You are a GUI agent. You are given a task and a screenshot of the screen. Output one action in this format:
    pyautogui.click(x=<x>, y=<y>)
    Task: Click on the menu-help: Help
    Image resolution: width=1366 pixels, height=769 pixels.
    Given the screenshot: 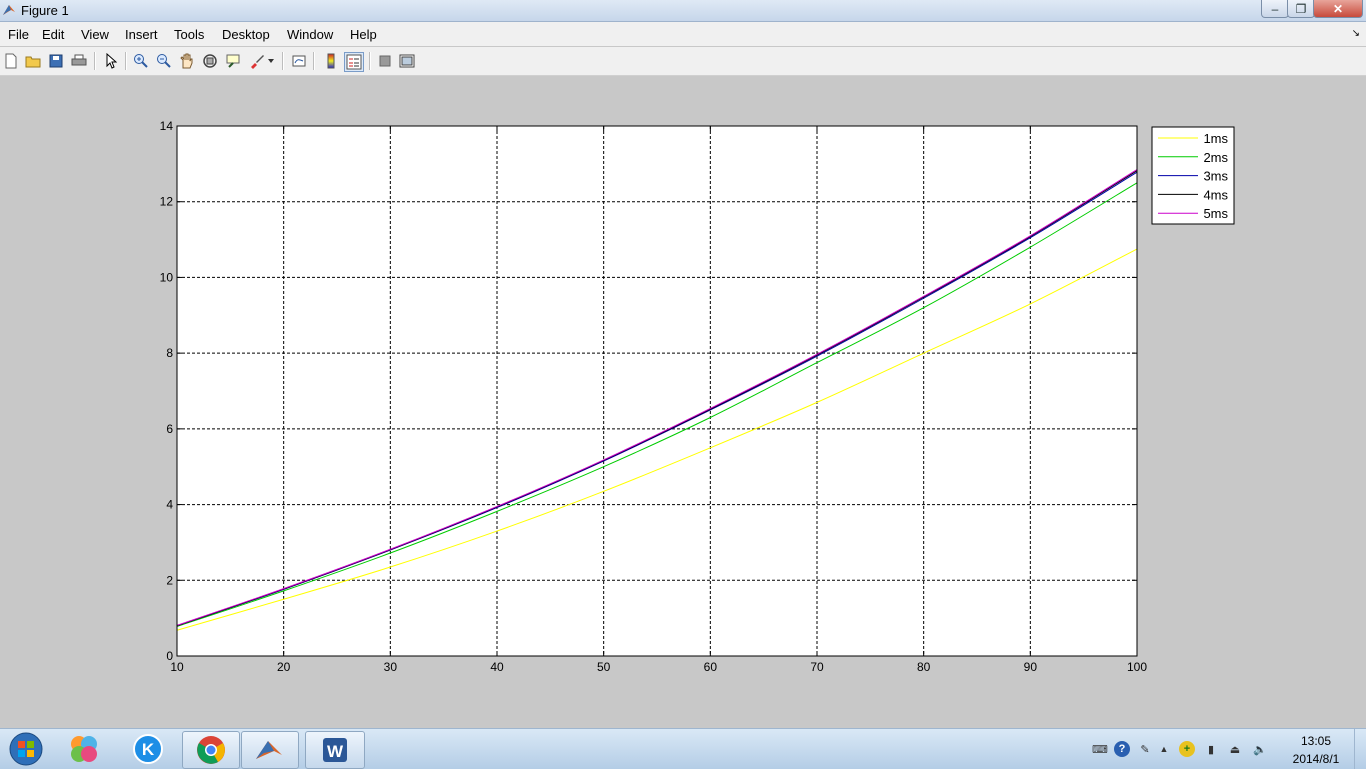 What is the action you would take?
    pyautogui.click(x=363, y=34)
    